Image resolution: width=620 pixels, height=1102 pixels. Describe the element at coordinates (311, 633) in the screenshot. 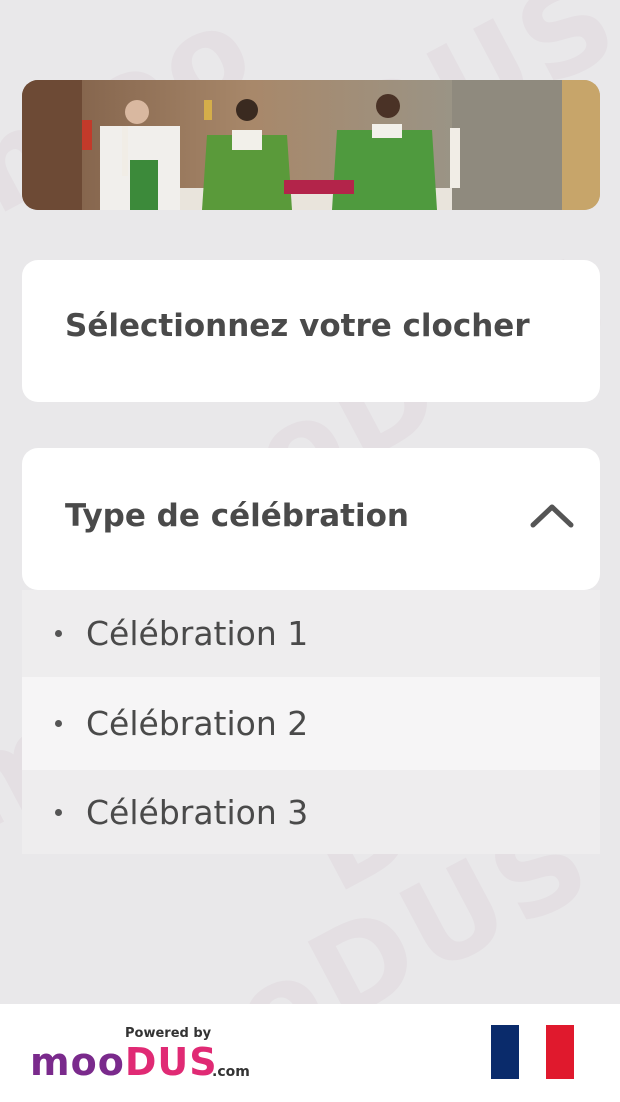

I see `celebration-option: Célébration 1` at that location.